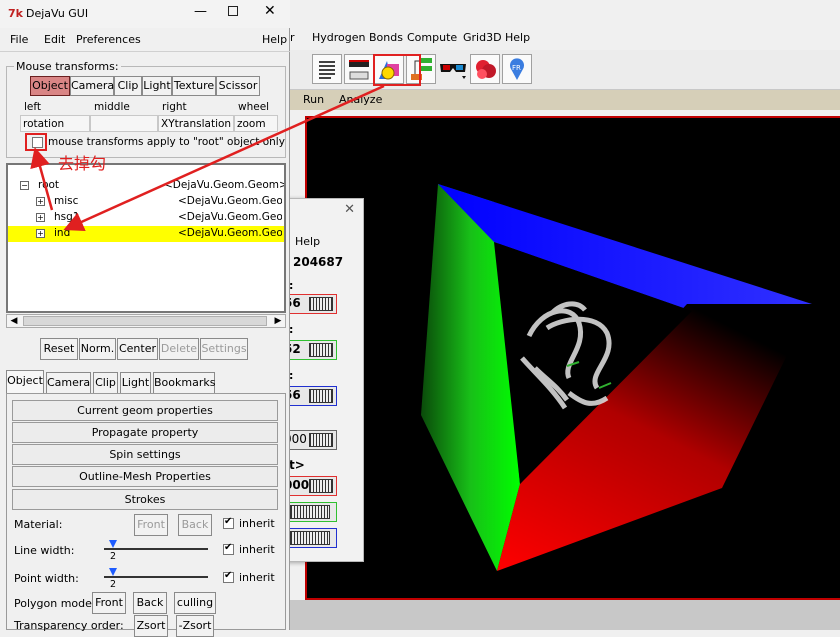 The image size is (840, 637). Describe the element at coordinates (109, 603) in the screenshot. I see `polygon-front-button: Front` at that location.